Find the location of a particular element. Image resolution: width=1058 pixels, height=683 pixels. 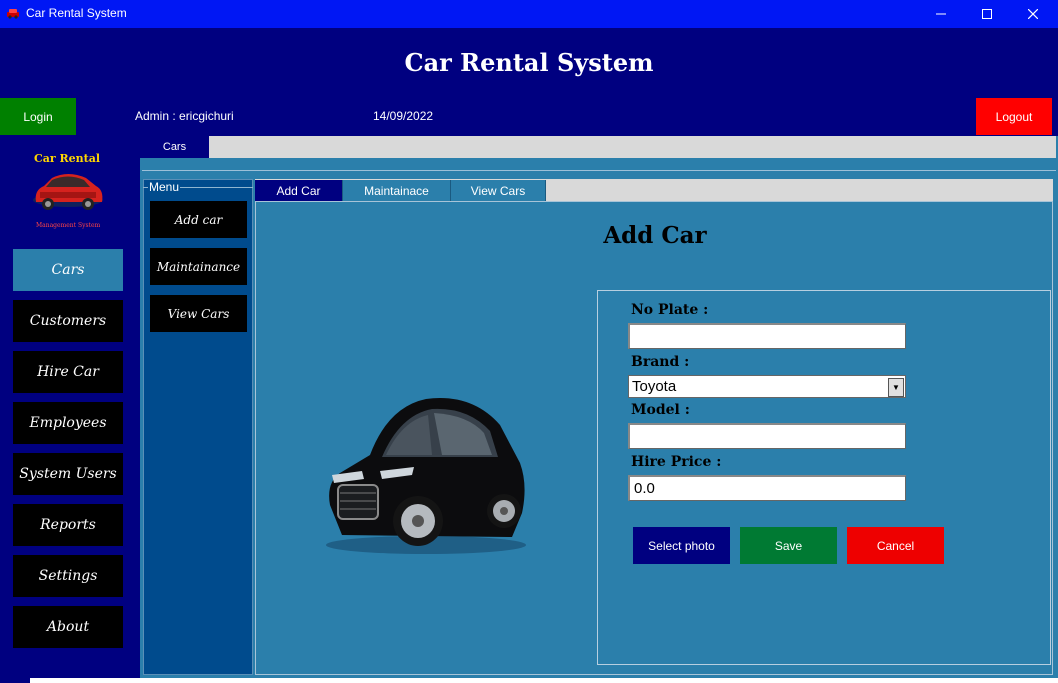

sidebar-item-hire-car: Hire Car is located at coordinates (68, 372).